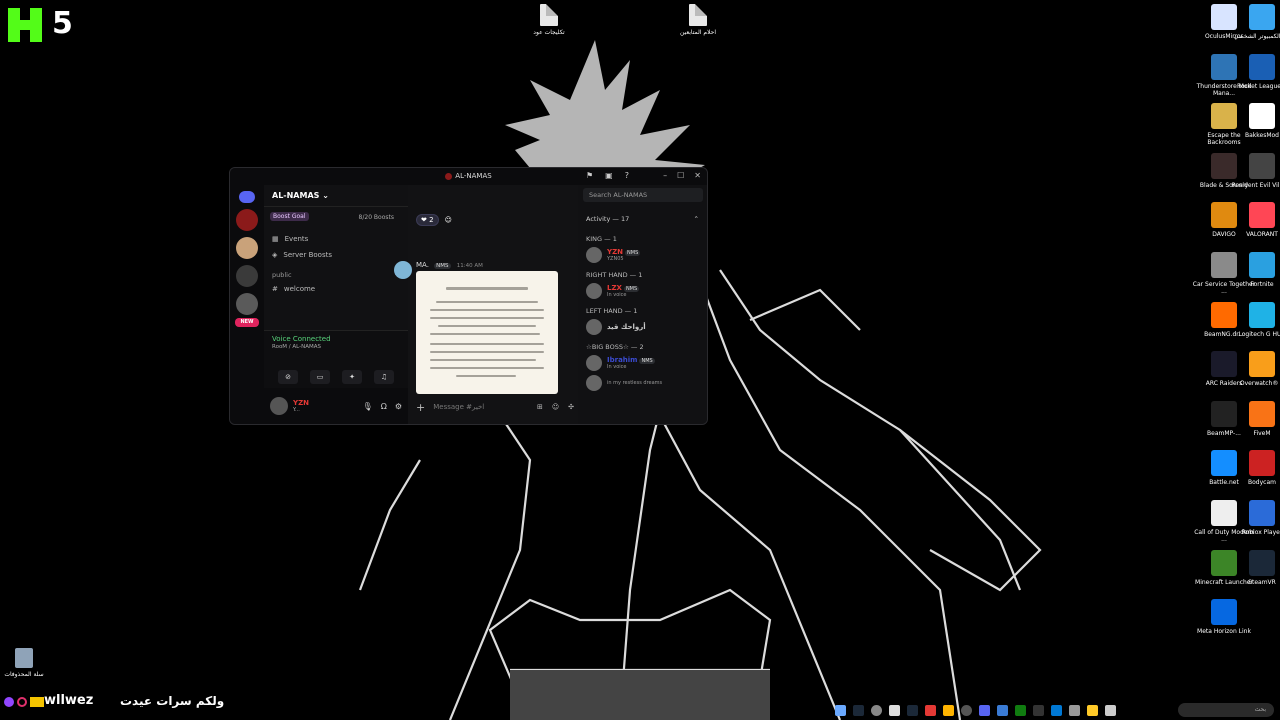 This screenshot has height=720, width=1280. I want to click on member-item: Ibrahim NMS In voice, so click(642, 363).